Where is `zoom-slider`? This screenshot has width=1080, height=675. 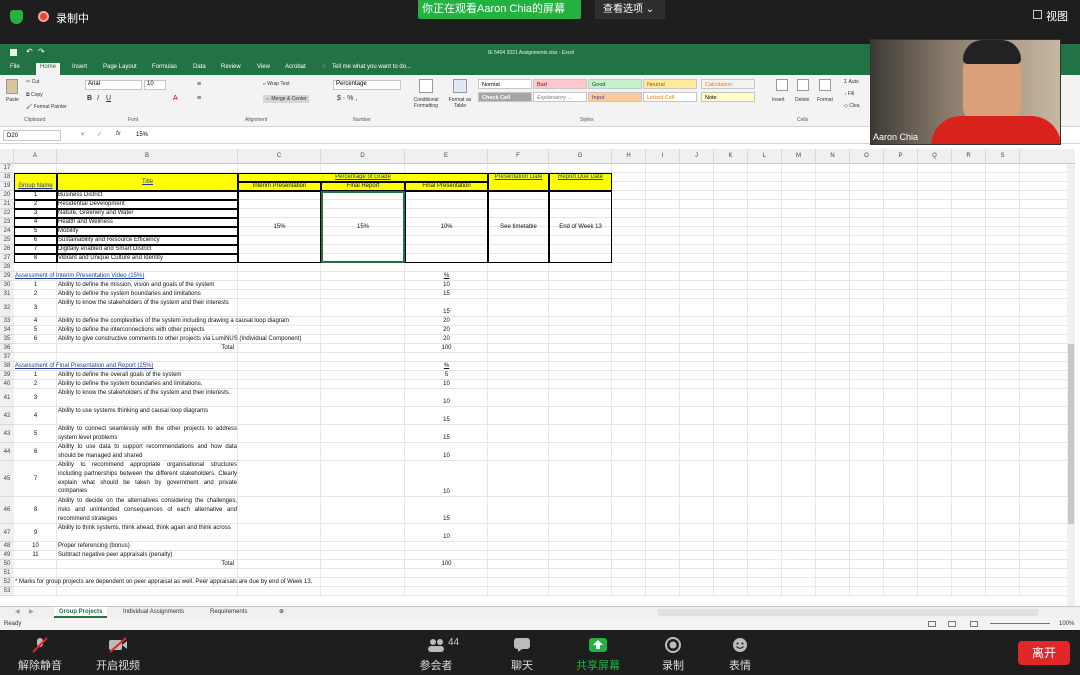 zoom-slider is located at coordinates (1020, 623).